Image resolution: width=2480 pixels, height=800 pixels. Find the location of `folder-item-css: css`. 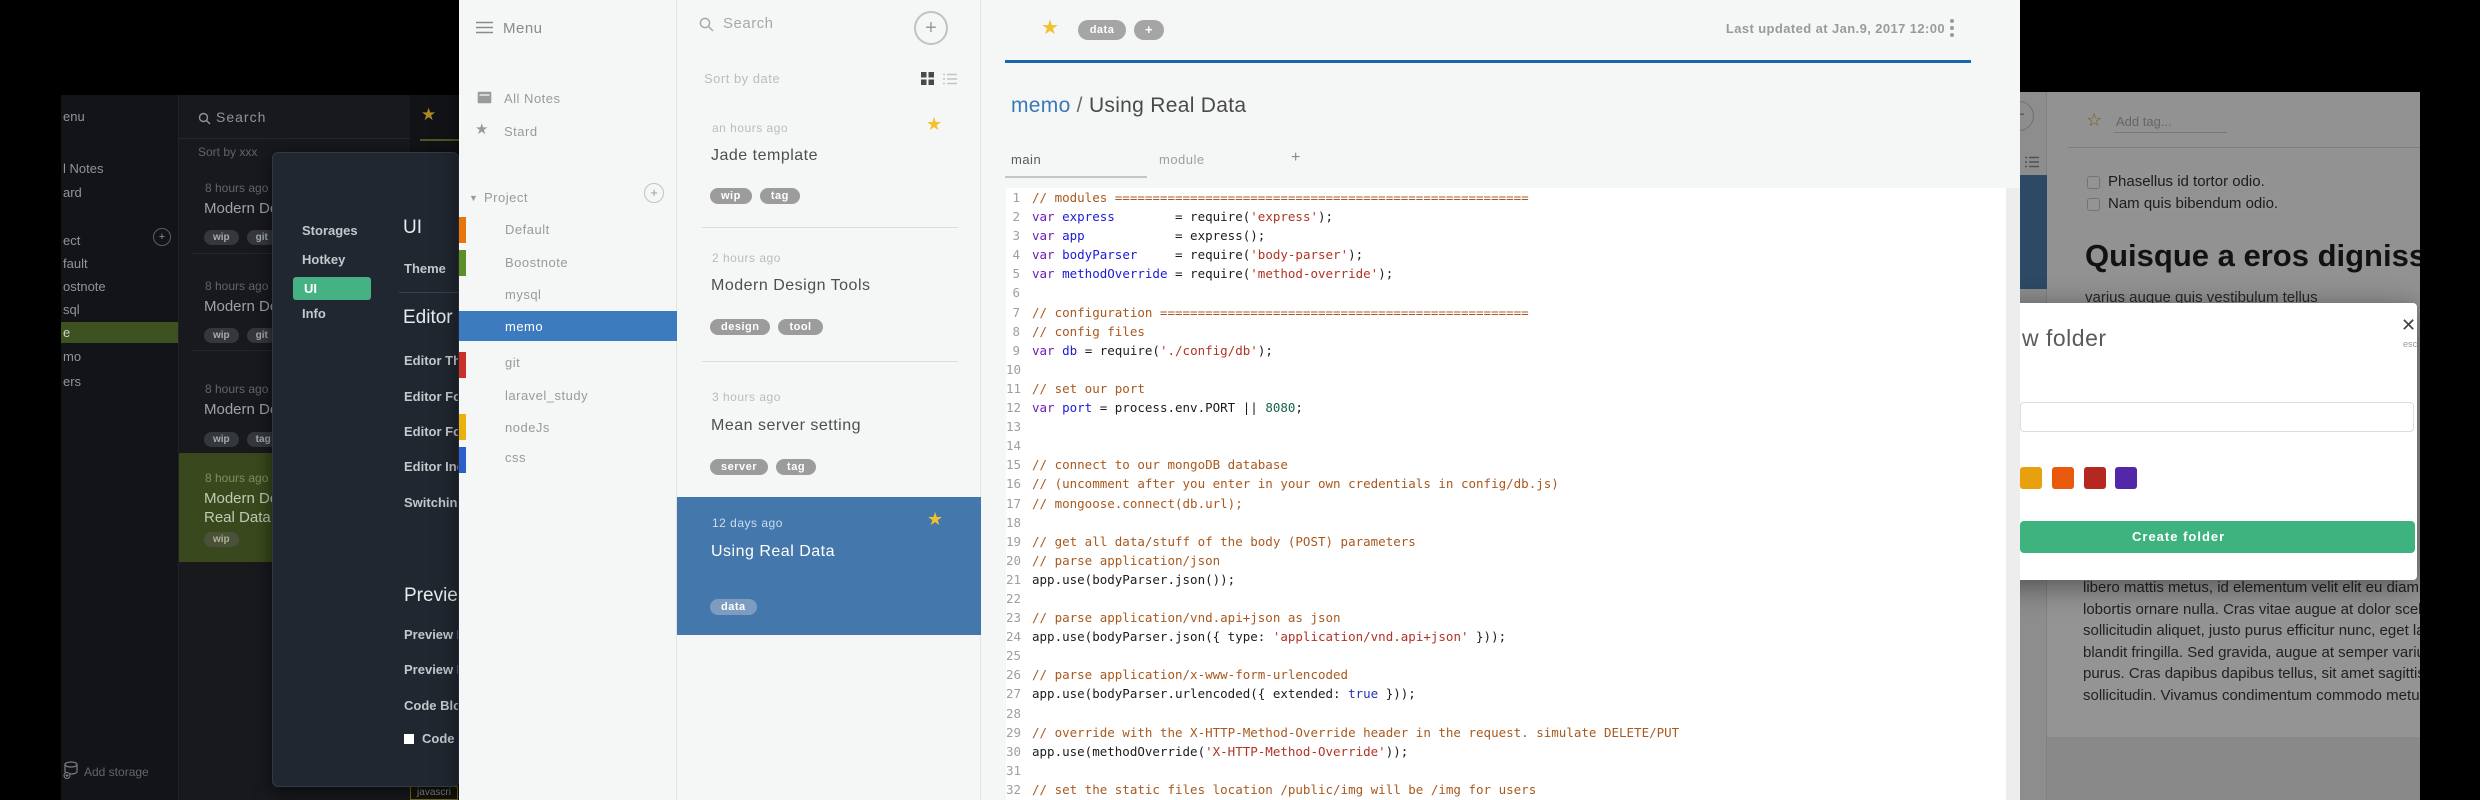

folder-item-css: css is located at coordinates (515, 457).